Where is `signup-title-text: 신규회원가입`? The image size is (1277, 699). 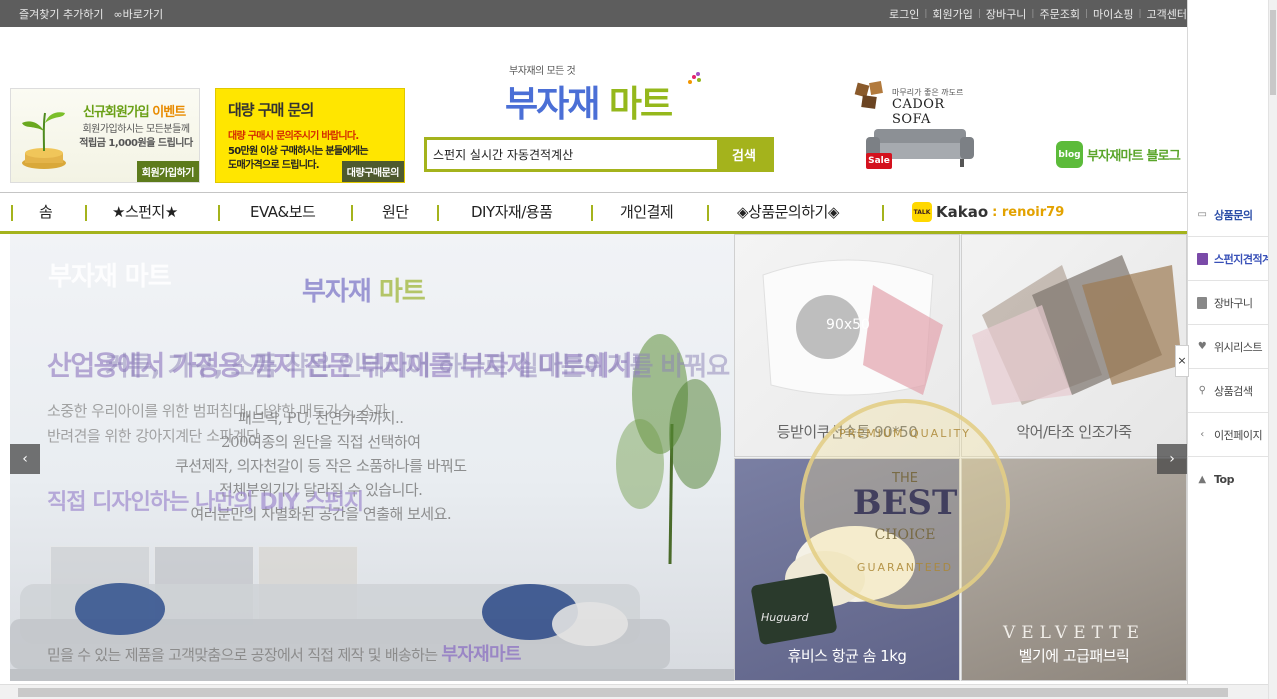 signup-title-text: 신규회원가입 is located at coordinates (118, 112).